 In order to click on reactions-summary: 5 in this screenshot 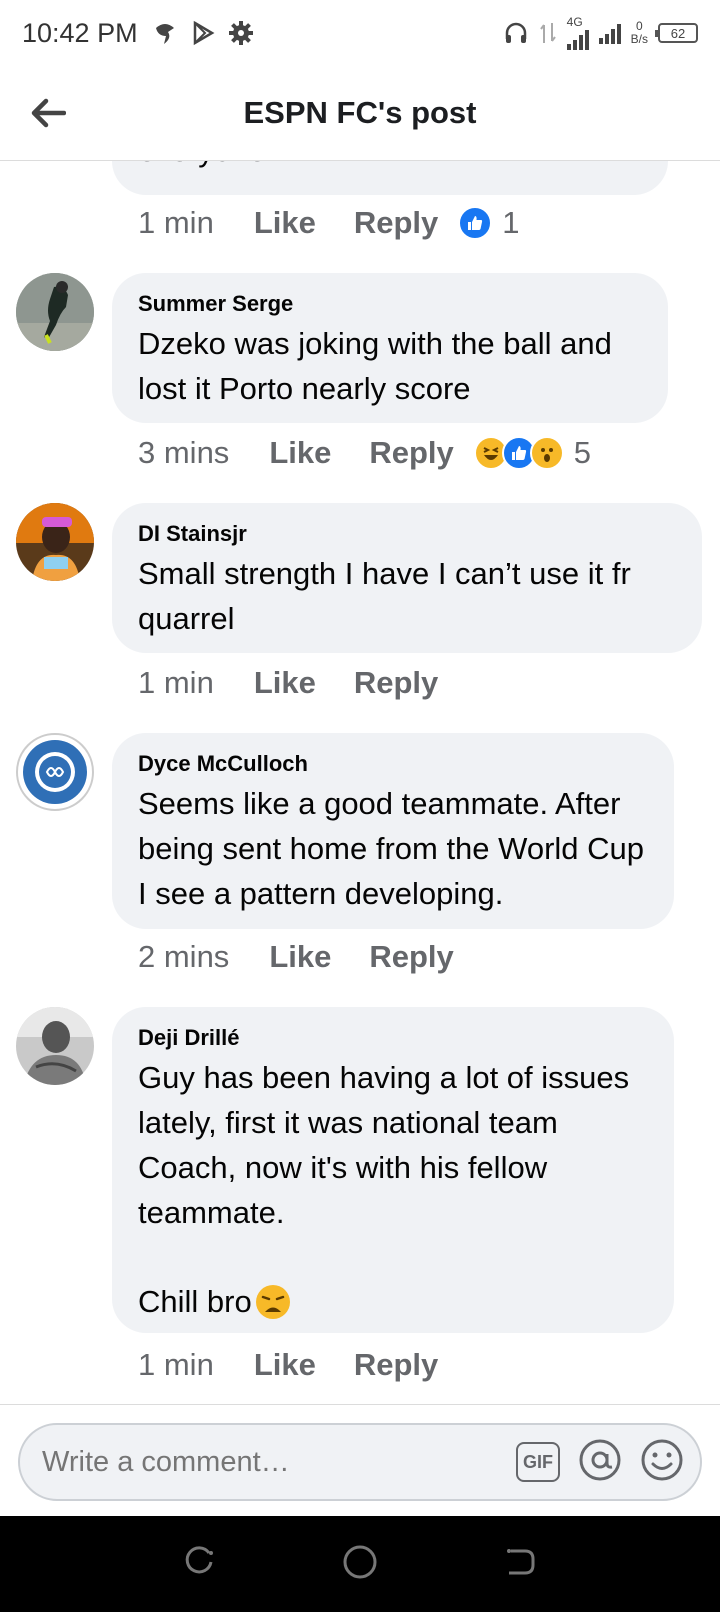, I will do `click(532, 453)`.